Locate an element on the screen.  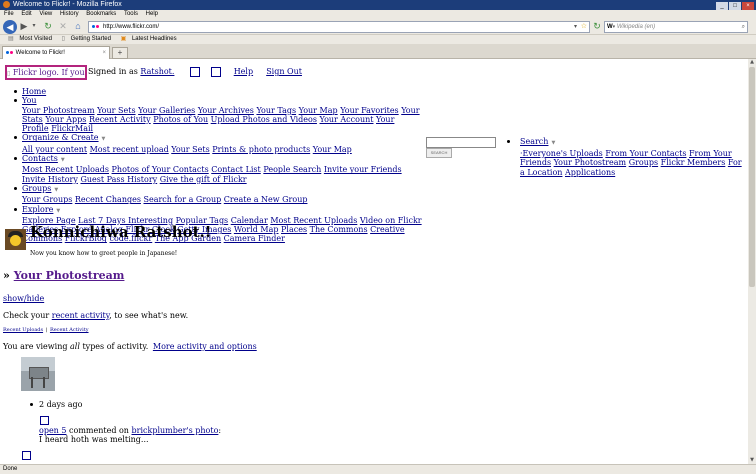
forward-button: ▶ is located at coordinates (24, 26).